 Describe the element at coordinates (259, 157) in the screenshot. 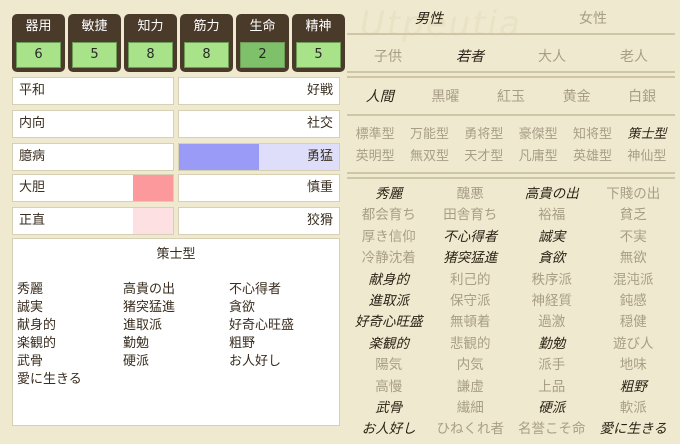

I see `trait-right-cell: 勇猛` at that location.